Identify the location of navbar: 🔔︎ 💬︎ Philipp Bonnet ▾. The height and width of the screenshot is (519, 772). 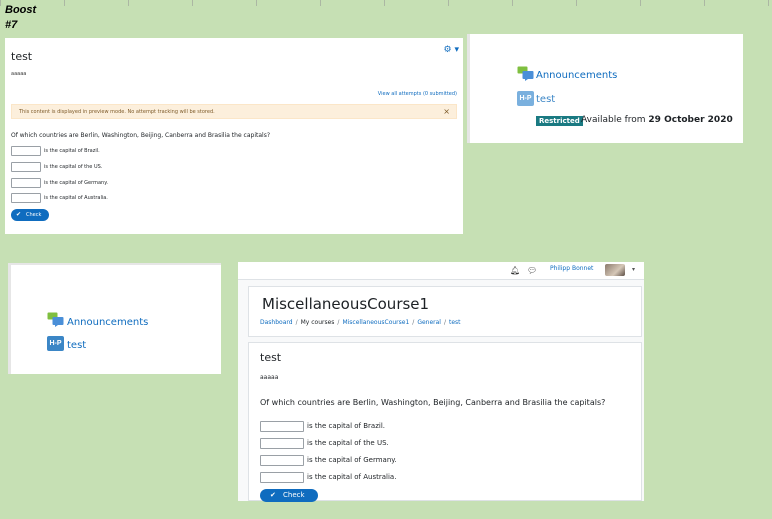
(441, 271).